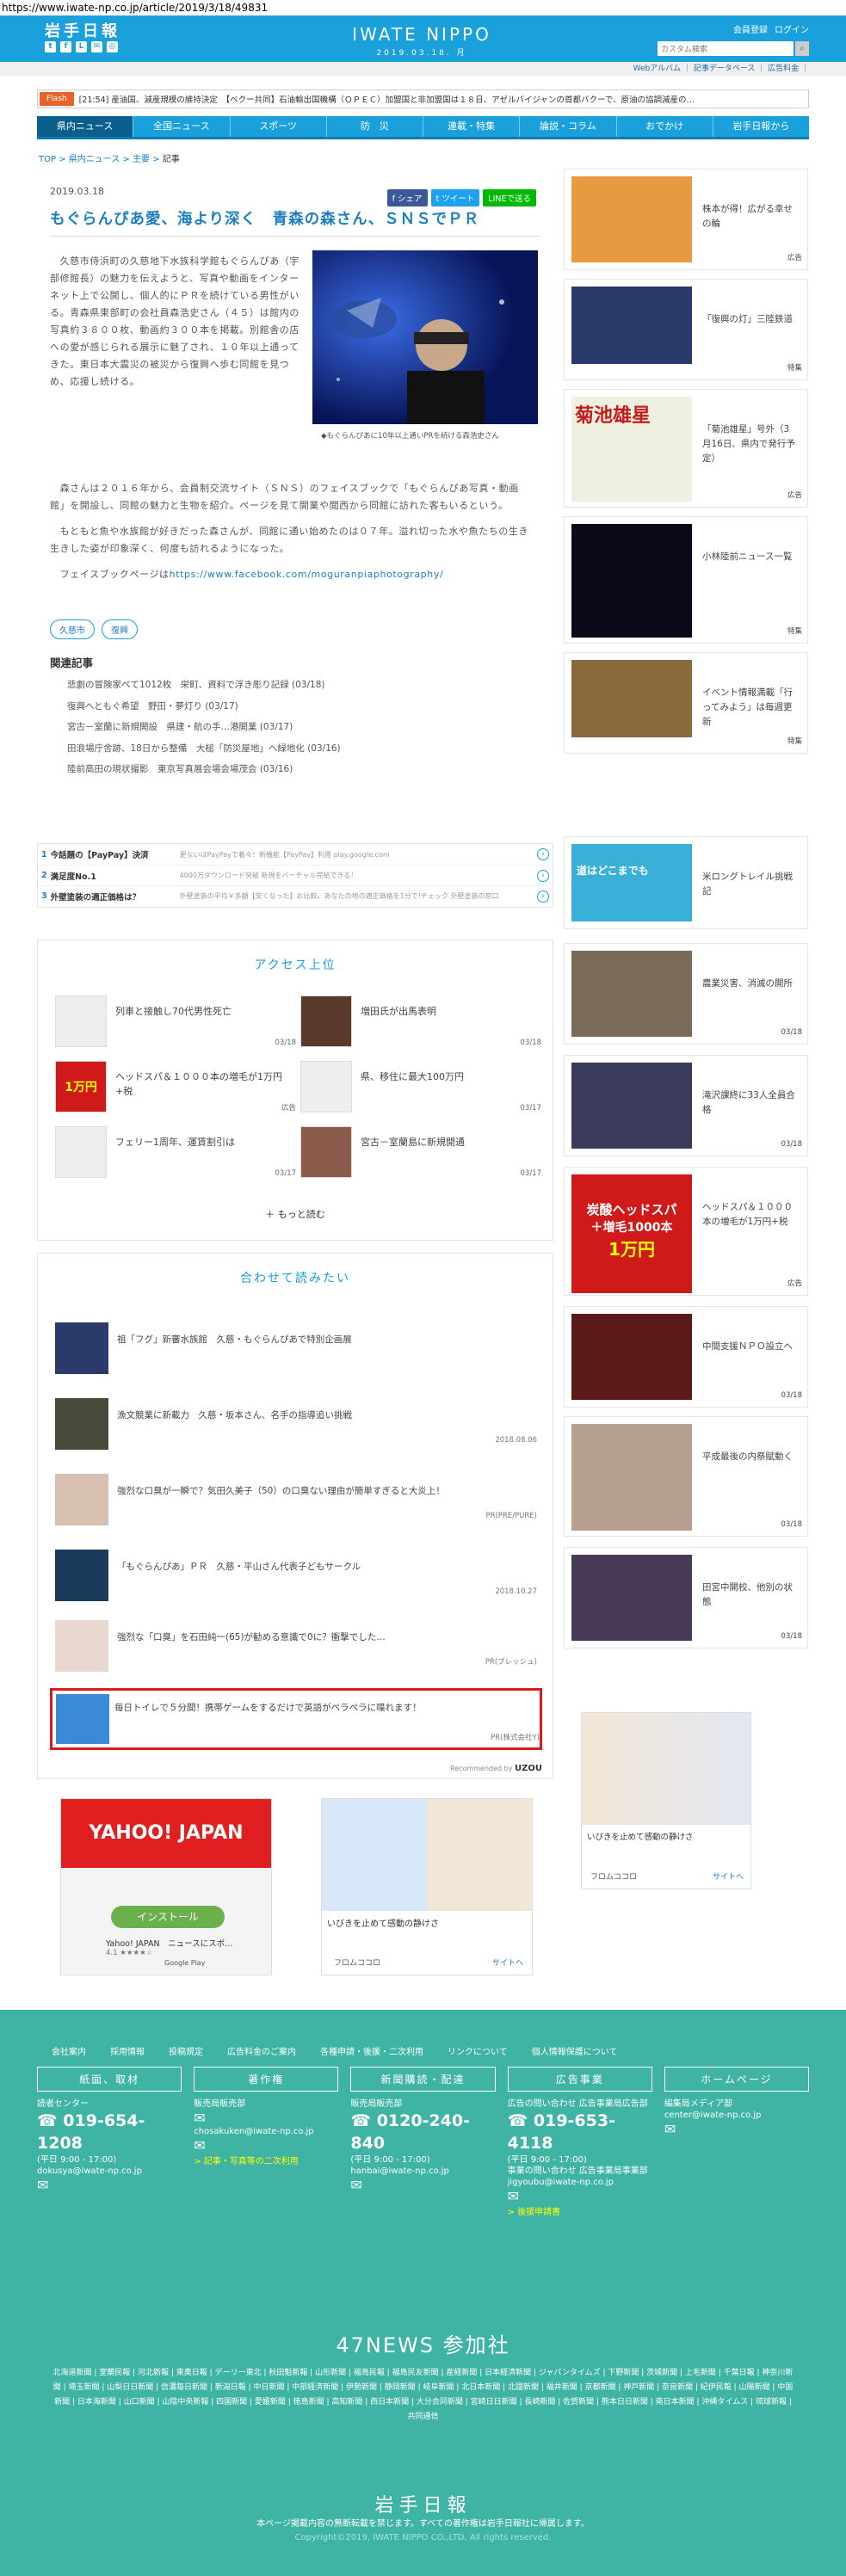 The height and width of the screenshot is (2576, 846). Describe the element at coordinates (427, 1886) in the screenshot. I see `snore-ad: いびきを止めて感動の静けさ フロムココロ サイトへ` at that location.